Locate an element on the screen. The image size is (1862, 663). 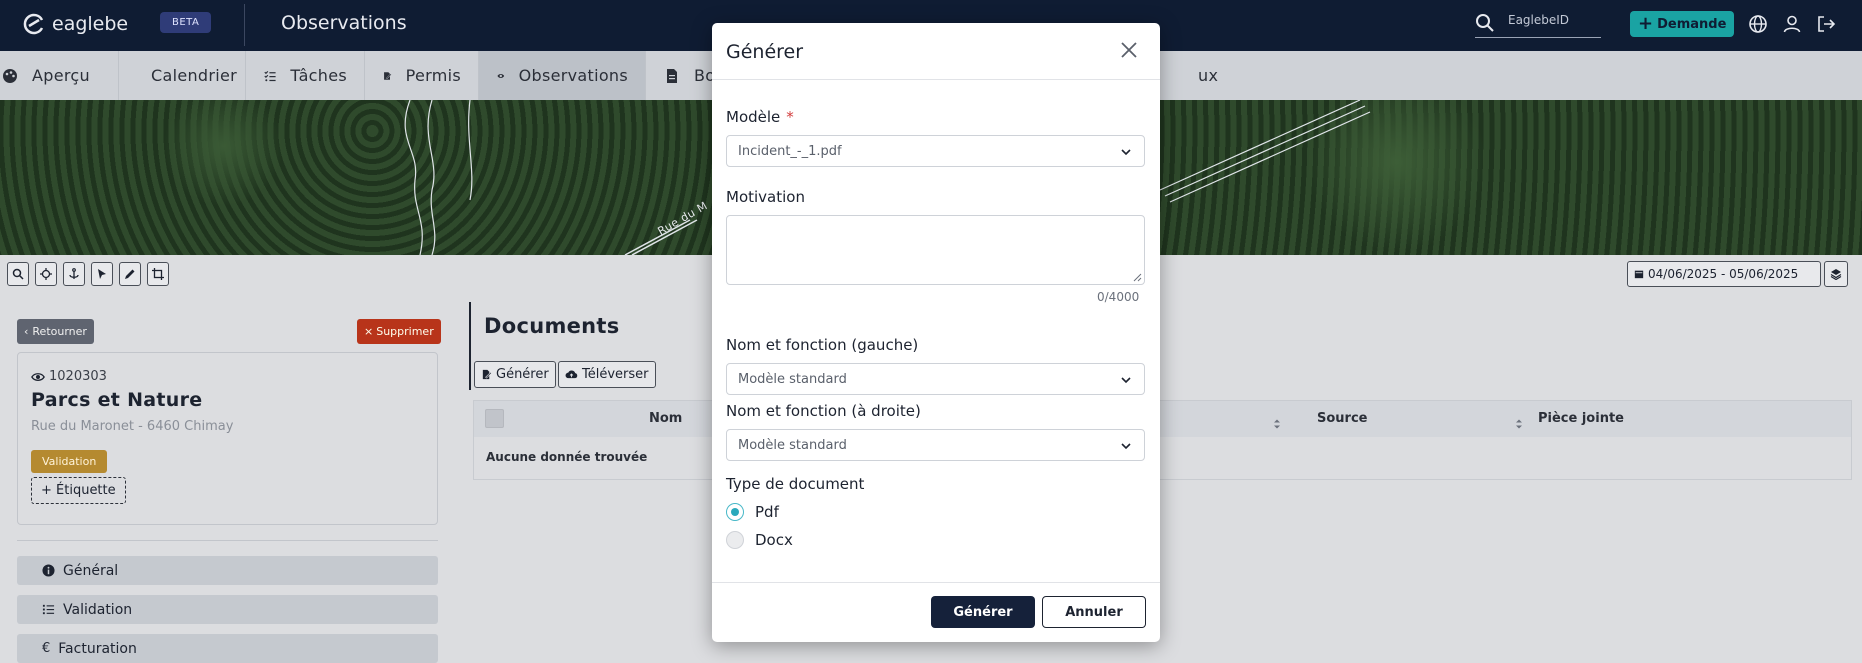
logout-icon is located at coordinates (1826, 24).